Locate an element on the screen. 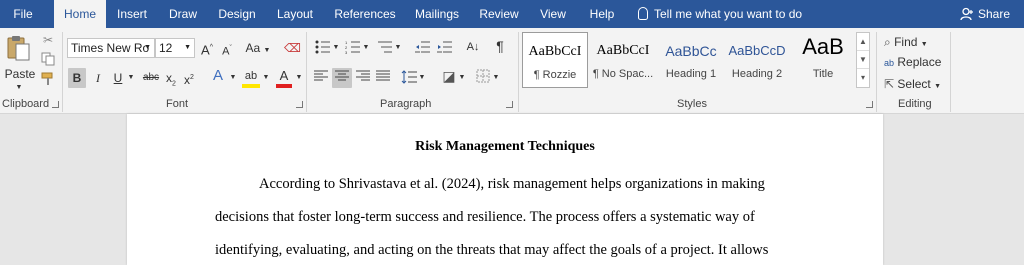 The width and height of the screenshot is (1024, 265). tab-help: Help is located at coordinates (602, 14).